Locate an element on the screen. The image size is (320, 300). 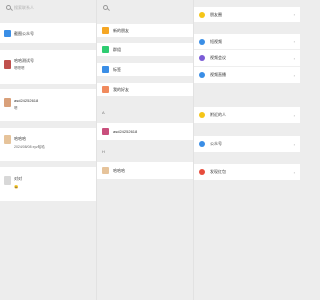
nearby-item: 附近的人 › is located at coordinates (247, 115).